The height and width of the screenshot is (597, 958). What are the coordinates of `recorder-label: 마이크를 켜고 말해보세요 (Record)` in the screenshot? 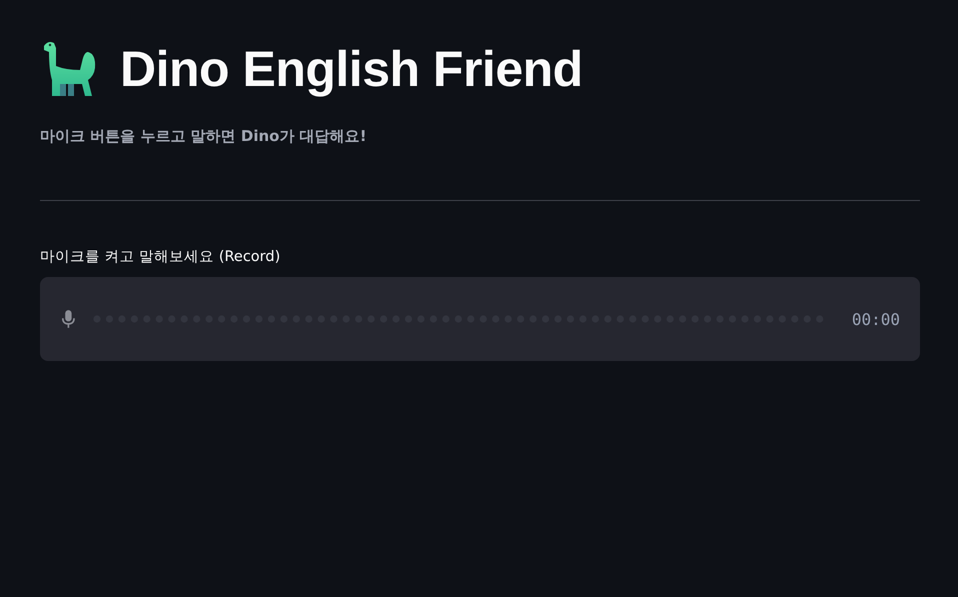 It's located at (160, 257).